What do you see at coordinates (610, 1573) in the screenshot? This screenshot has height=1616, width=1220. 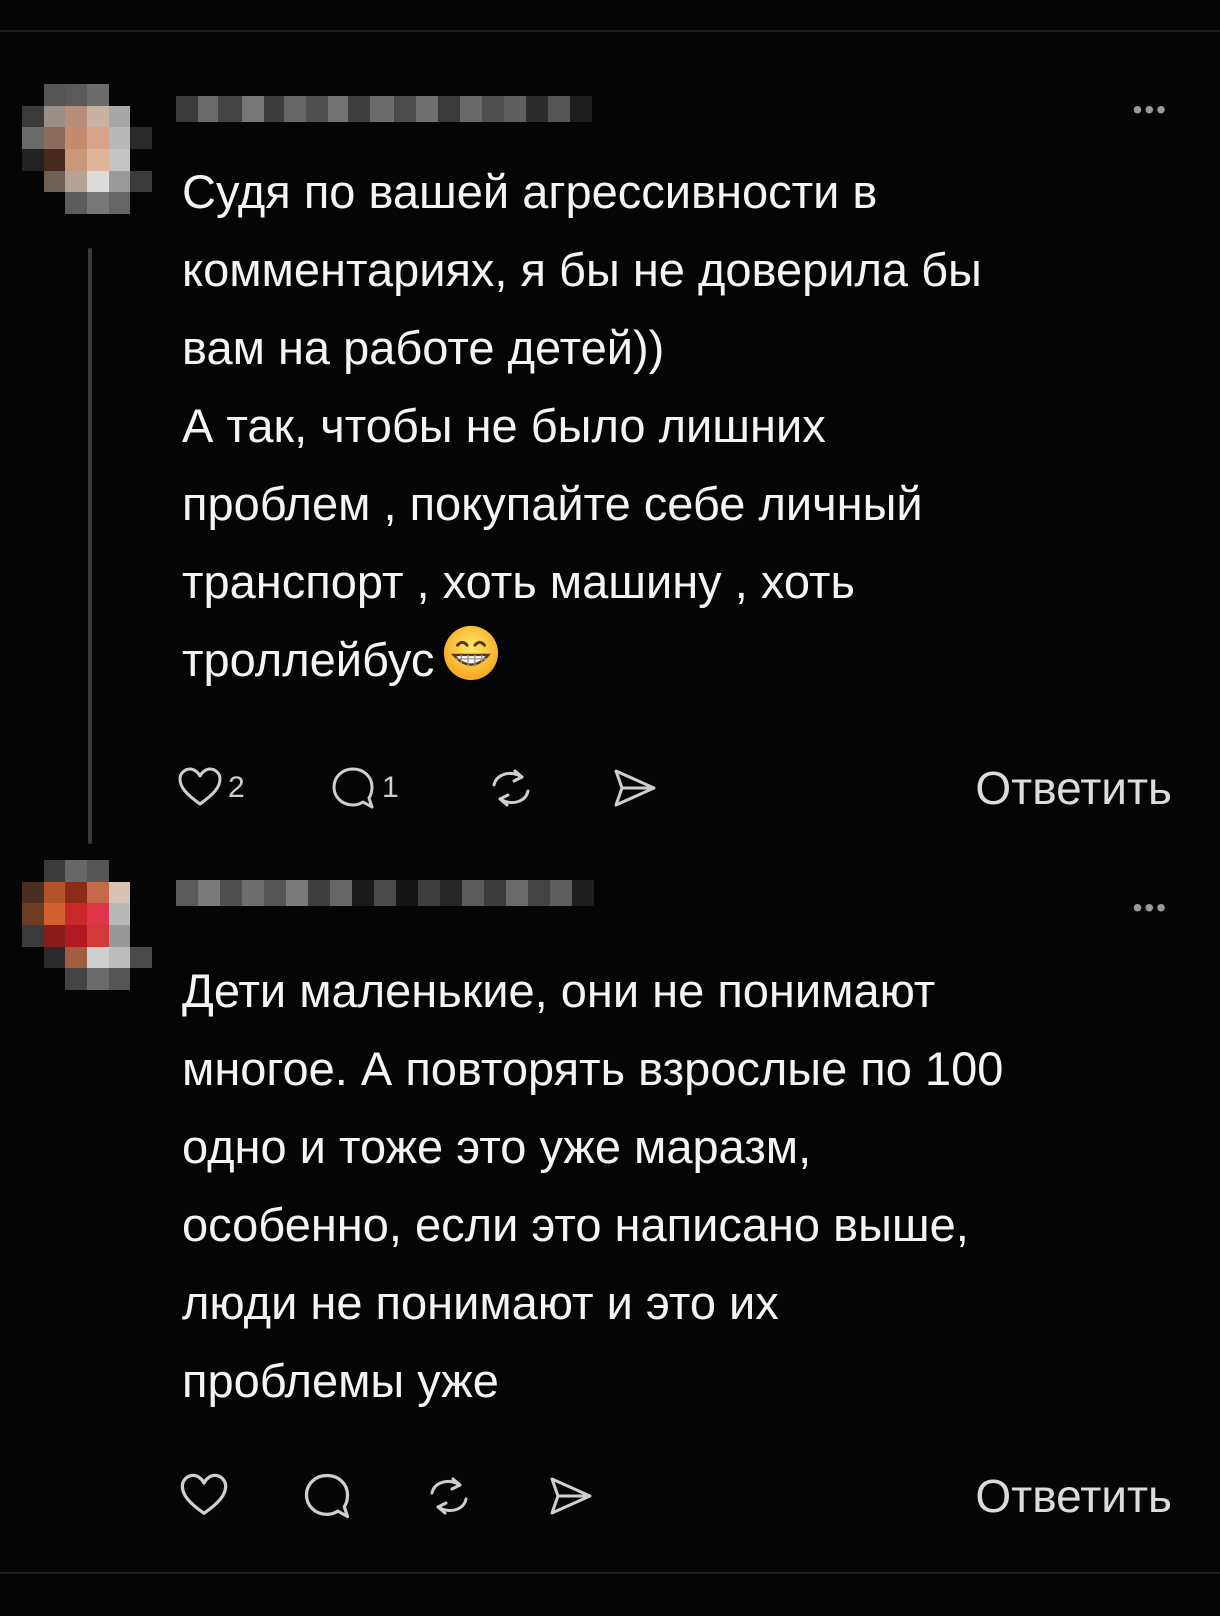 I see `bottom-divider` at bounding box center [610, 1573].